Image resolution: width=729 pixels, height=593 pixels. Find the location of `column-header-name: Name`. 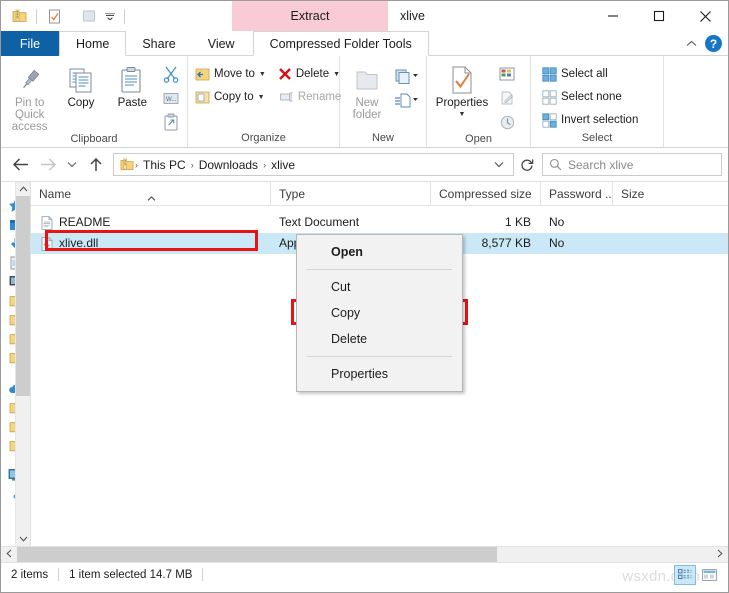

column-header-name: Name is located at coordinates (151, 194).